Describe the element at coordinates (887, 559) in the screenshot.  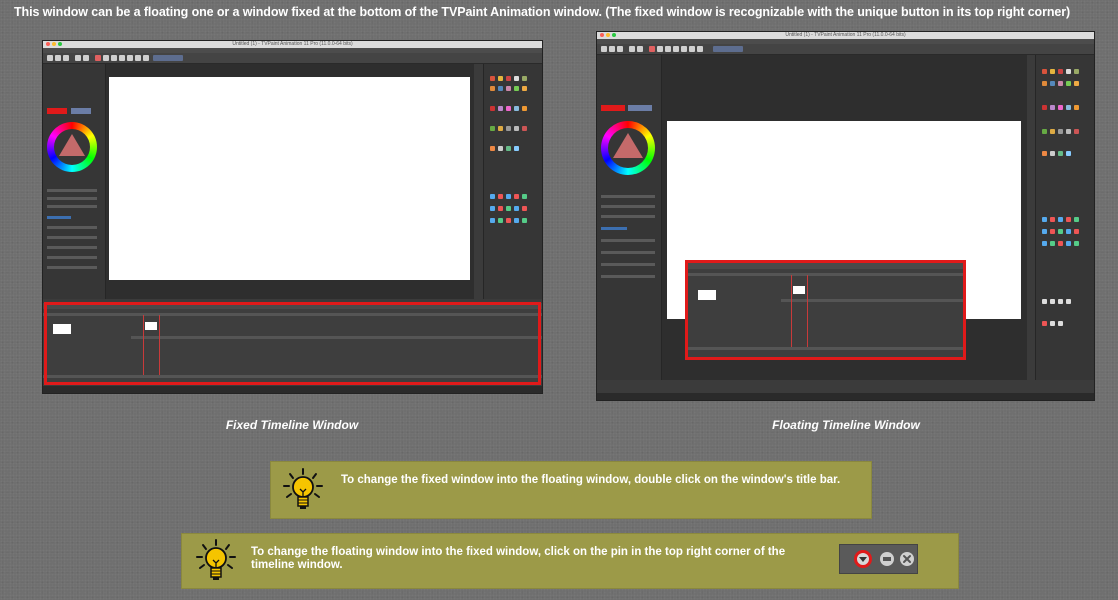
I see `minimize-icon` at that location.